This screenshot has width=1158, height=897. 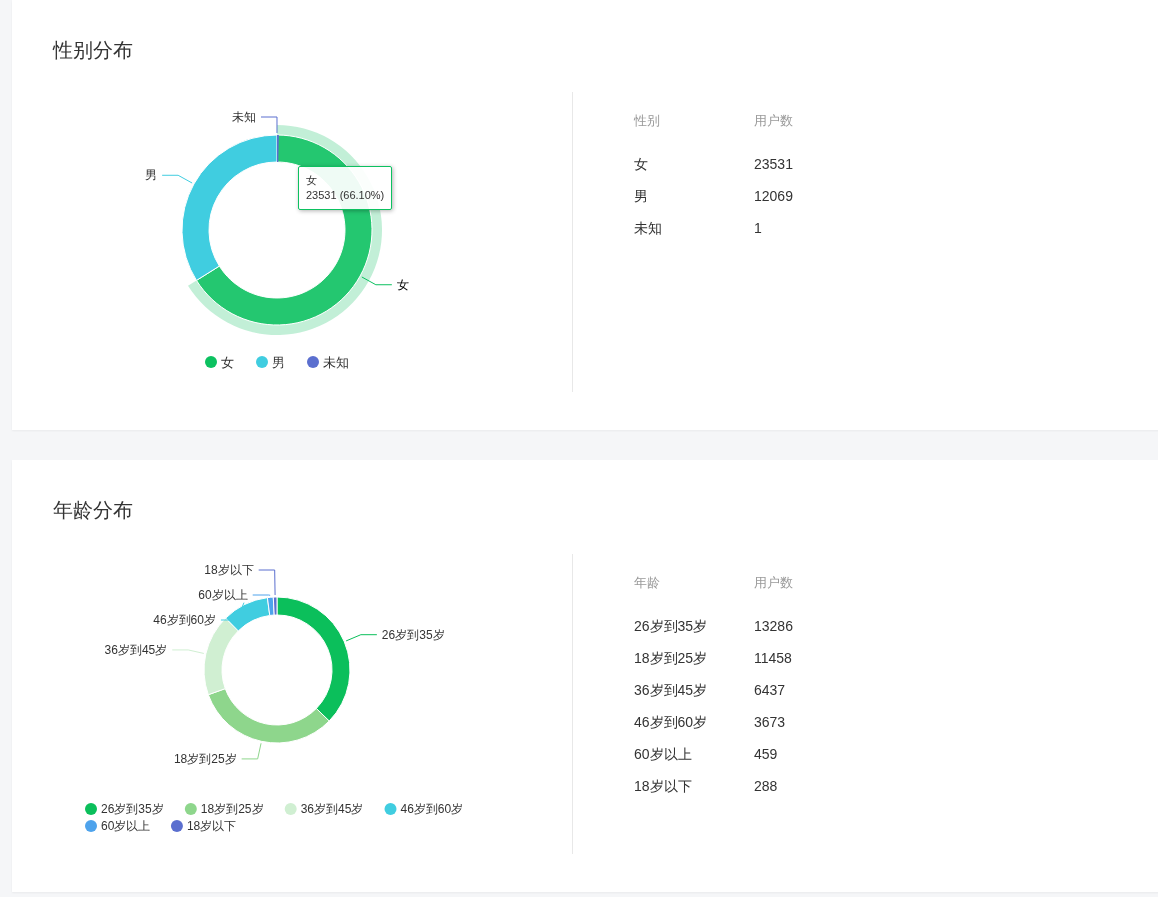 What do you see at coordinates (312, 180) in the screenshot?
I see `tooltip-title: 女` at bounding box center [312, 180].